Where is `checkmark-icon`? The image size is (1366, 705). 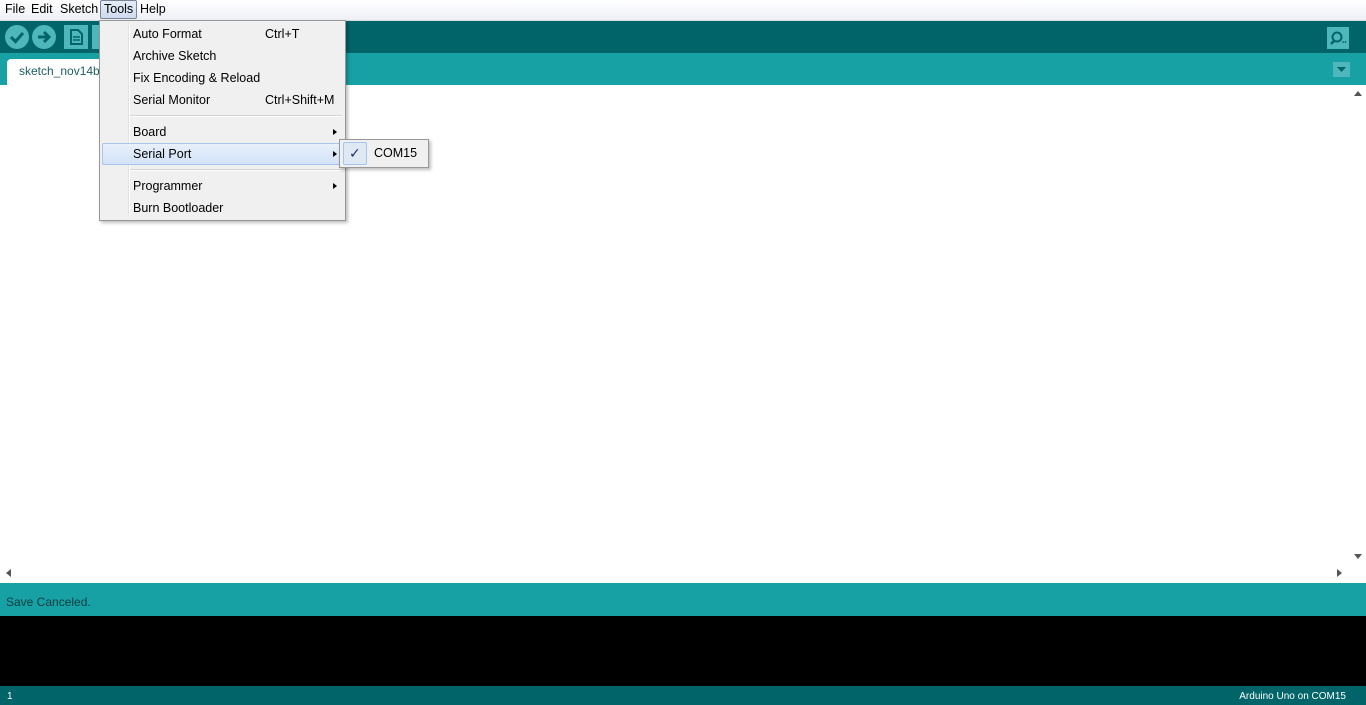
checkmark-icon is located at coordinates (17, 38).